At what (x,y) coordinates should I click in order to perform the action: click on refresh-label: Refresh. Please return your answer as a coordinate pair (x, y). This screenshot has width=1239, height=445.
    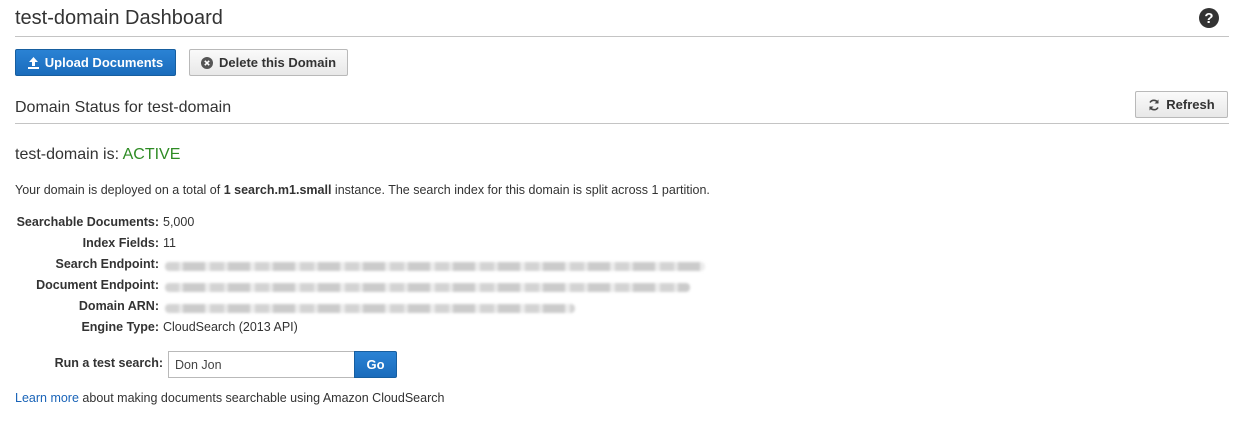
    Looking at the image, I should click on (1190, 104).